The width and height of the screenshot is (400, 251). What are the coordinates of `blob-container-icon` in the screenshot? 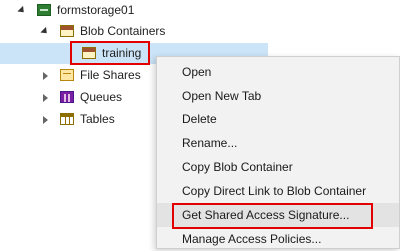 It's located at (67, 31).